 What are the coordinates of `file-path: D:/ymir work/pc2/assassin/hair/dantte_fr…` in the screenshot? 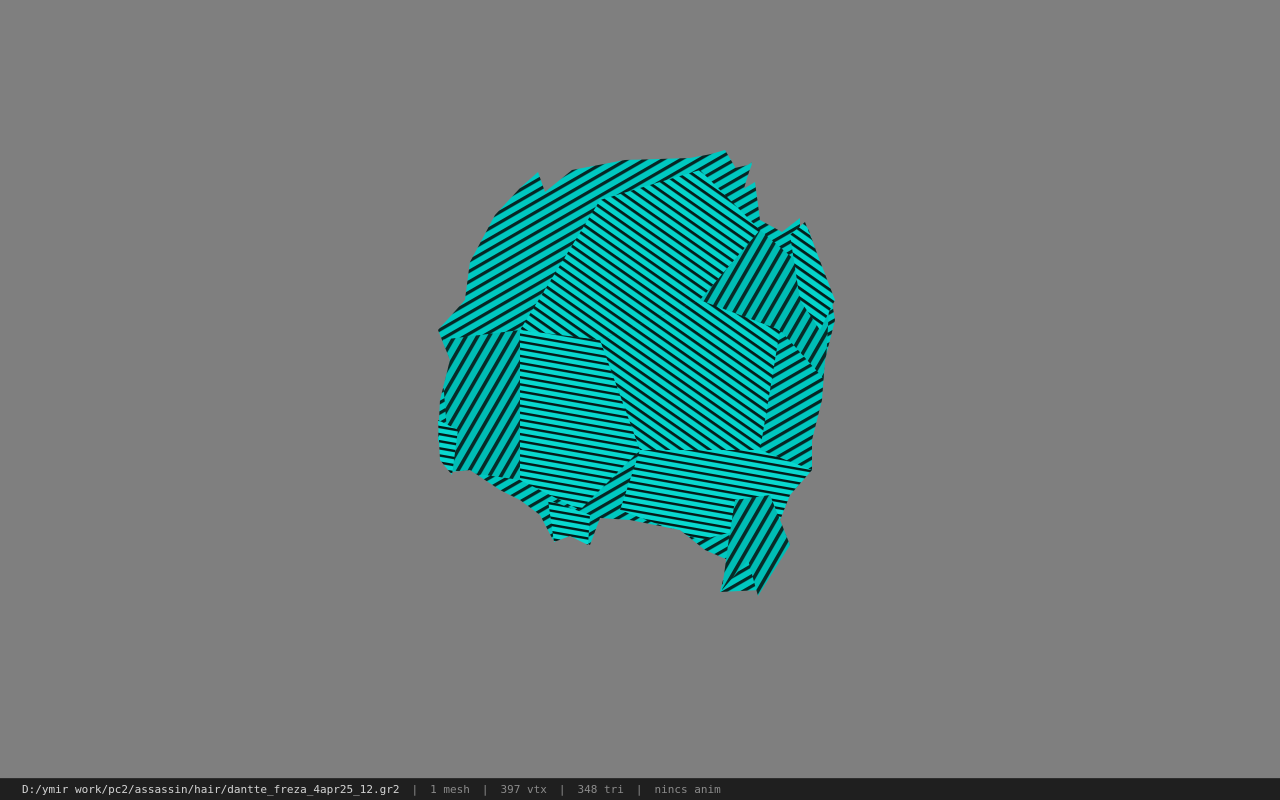 It's located at (211, 789).